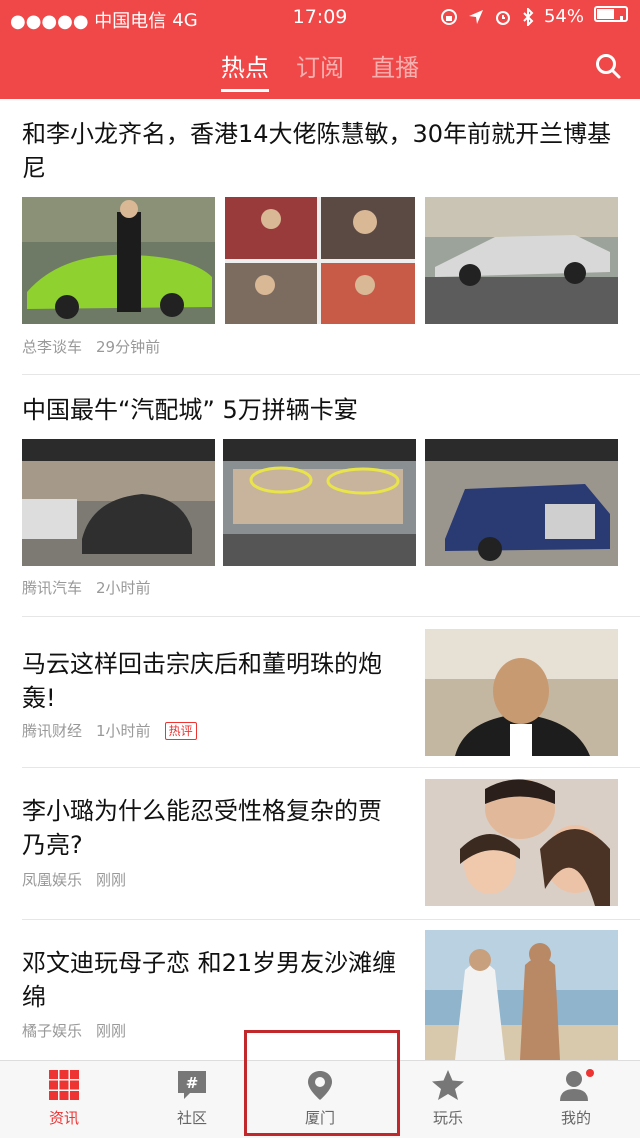 The height and width of the screenshot is (1138, 640). Describe the element at coordinates (202, 828) in the screenshot. I see `article-title: 李小璐为什么能忍受性格复杂的贾乃亮?` at that location.